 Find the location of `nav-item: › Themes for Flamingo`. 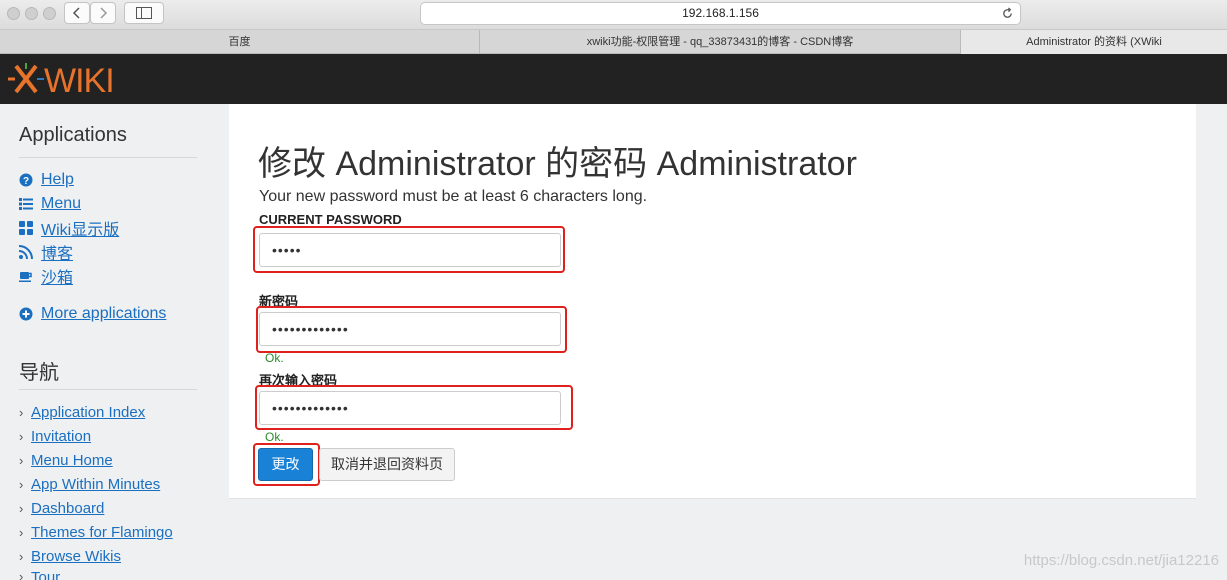

nav-item: › Themes for Flamingo is located at coordinates (96, 532).